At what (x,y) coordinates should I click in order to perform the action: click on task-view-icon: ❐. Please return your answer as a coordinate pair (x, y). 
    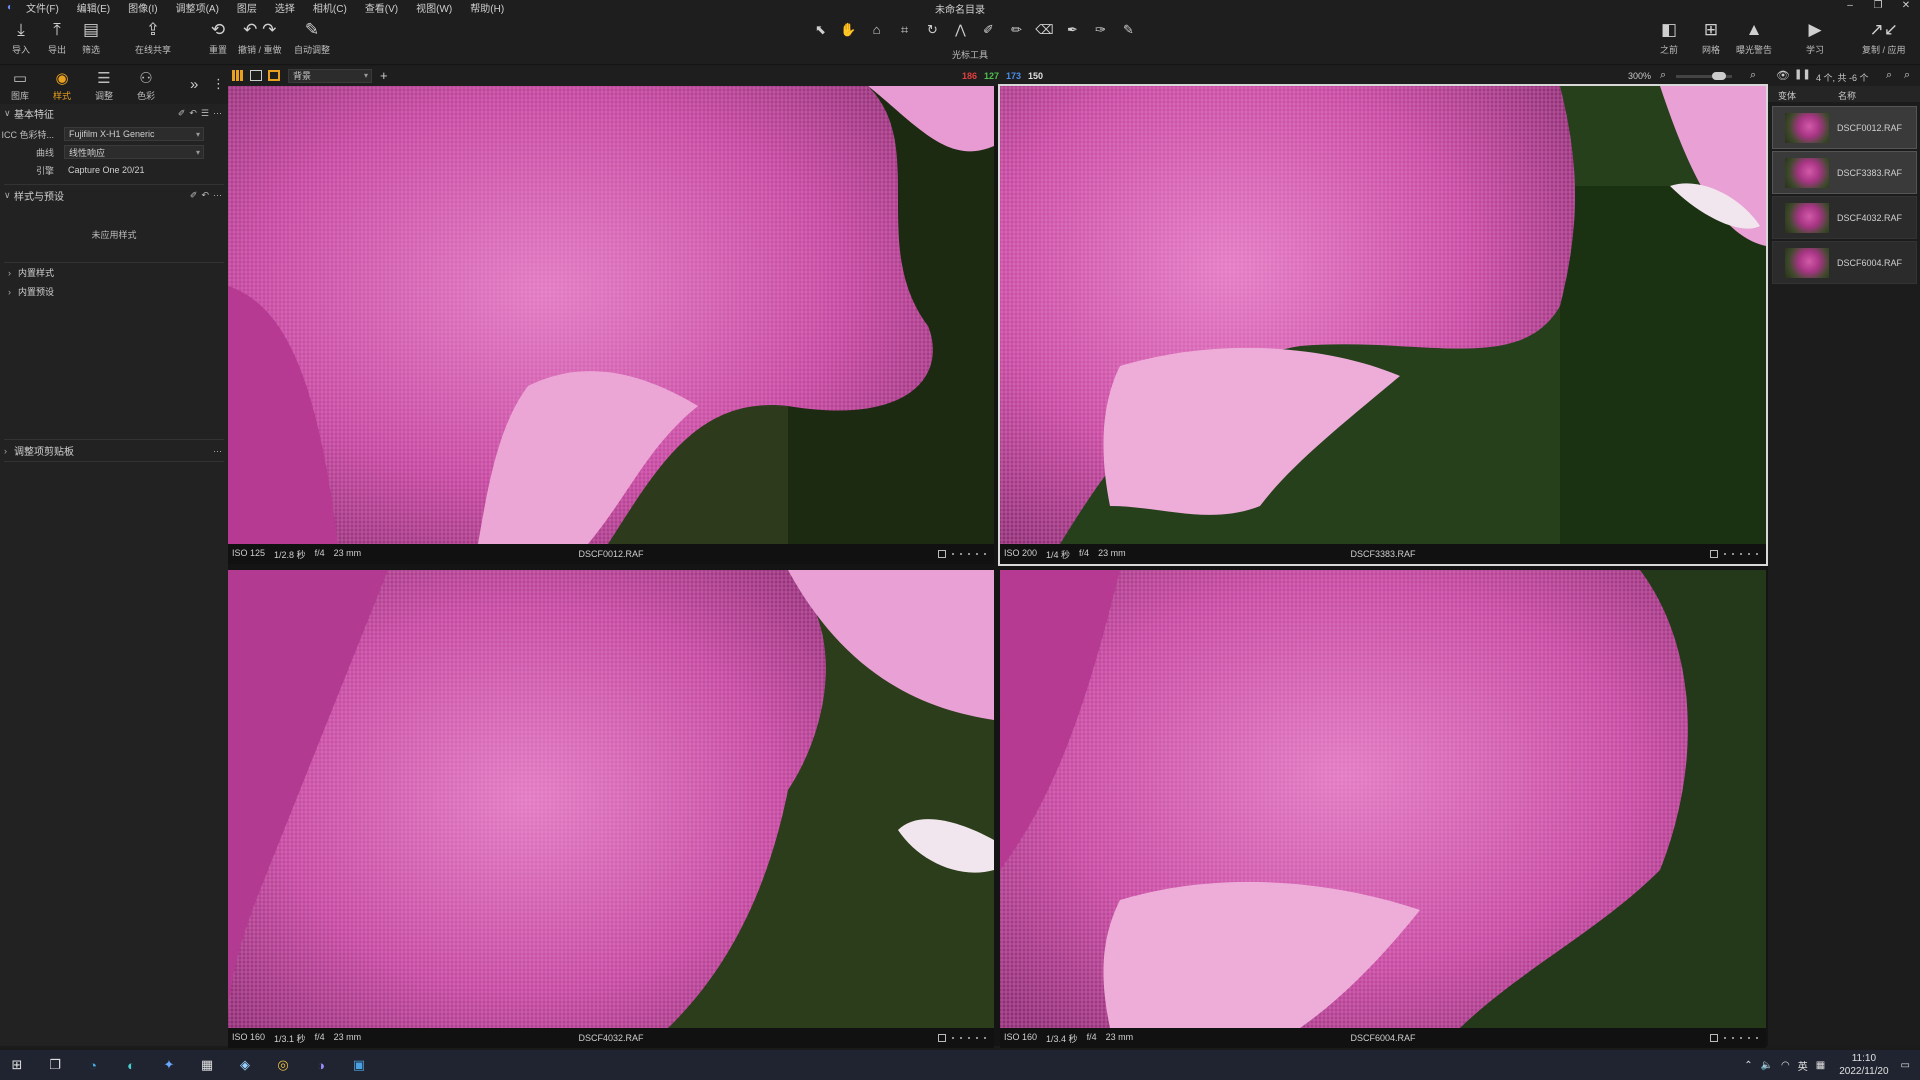
    Looking at the image, I should click on (55, 1065).